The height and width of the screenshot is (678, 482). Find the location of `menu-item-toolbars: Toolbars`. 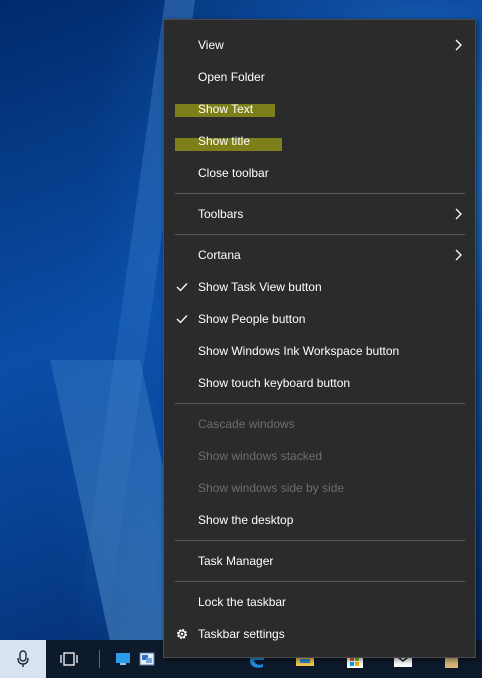

menu-item-toolbars: Toolbars is located at coordinates (319, 214).